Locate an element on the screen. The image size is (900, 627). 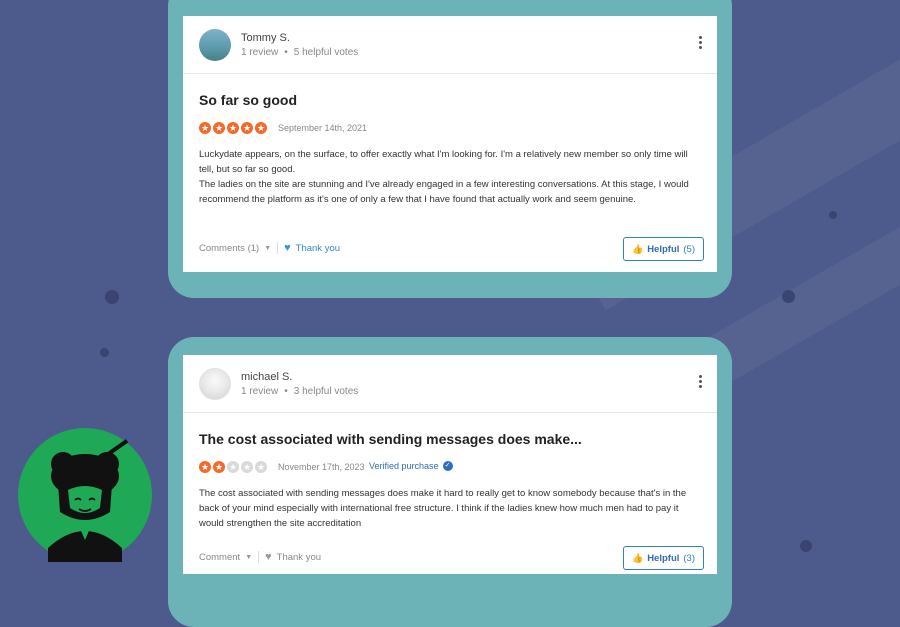
verified-purchase: Verified purchase ✓ is located at coordinates (411, 466).